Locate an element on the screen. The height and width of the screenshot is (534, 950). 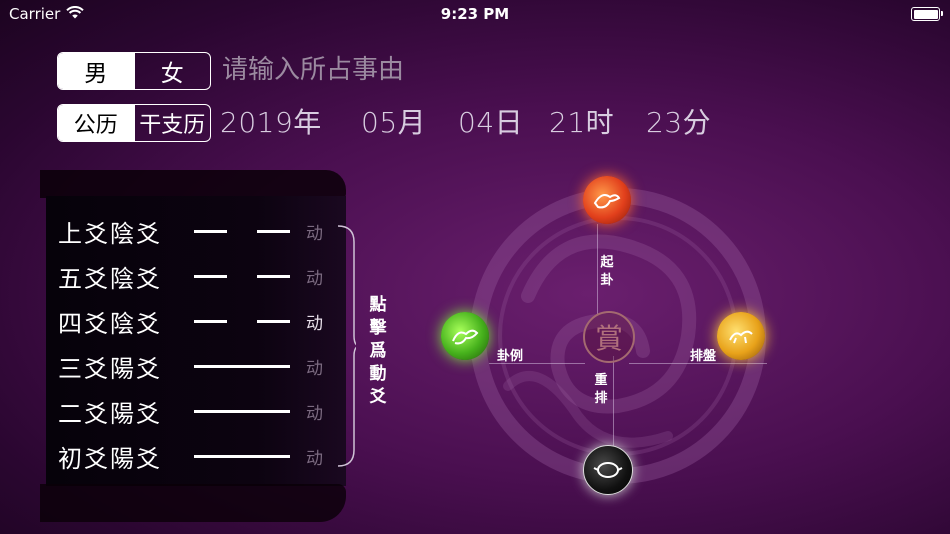
battery-icon is located at coordinates (927, 14).